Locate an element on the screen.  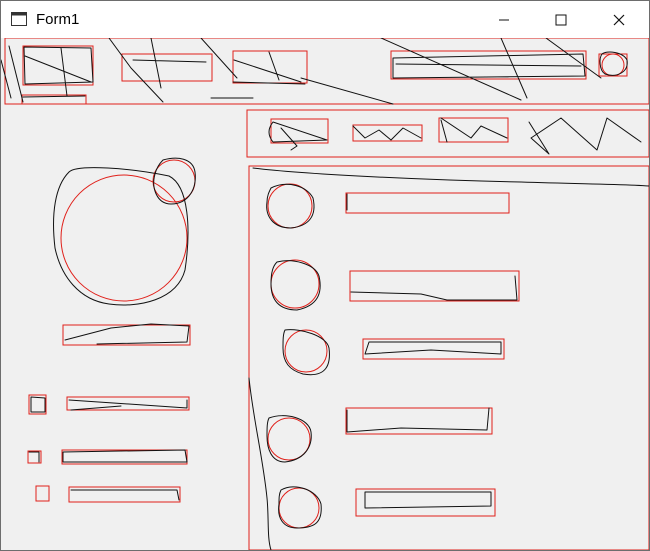
maximize-button is located at coordinates (561, 19).